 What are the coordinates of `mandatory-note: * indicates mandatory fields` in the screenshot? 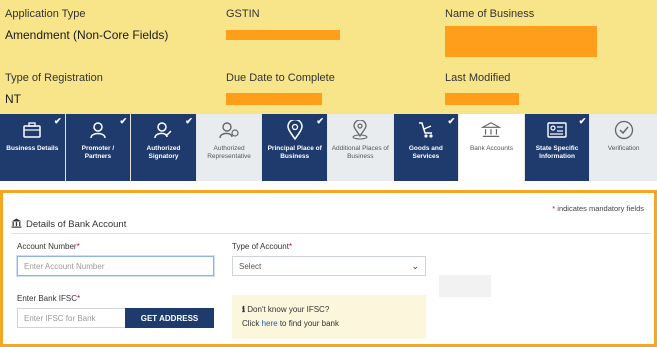 It's located at (598, 208).